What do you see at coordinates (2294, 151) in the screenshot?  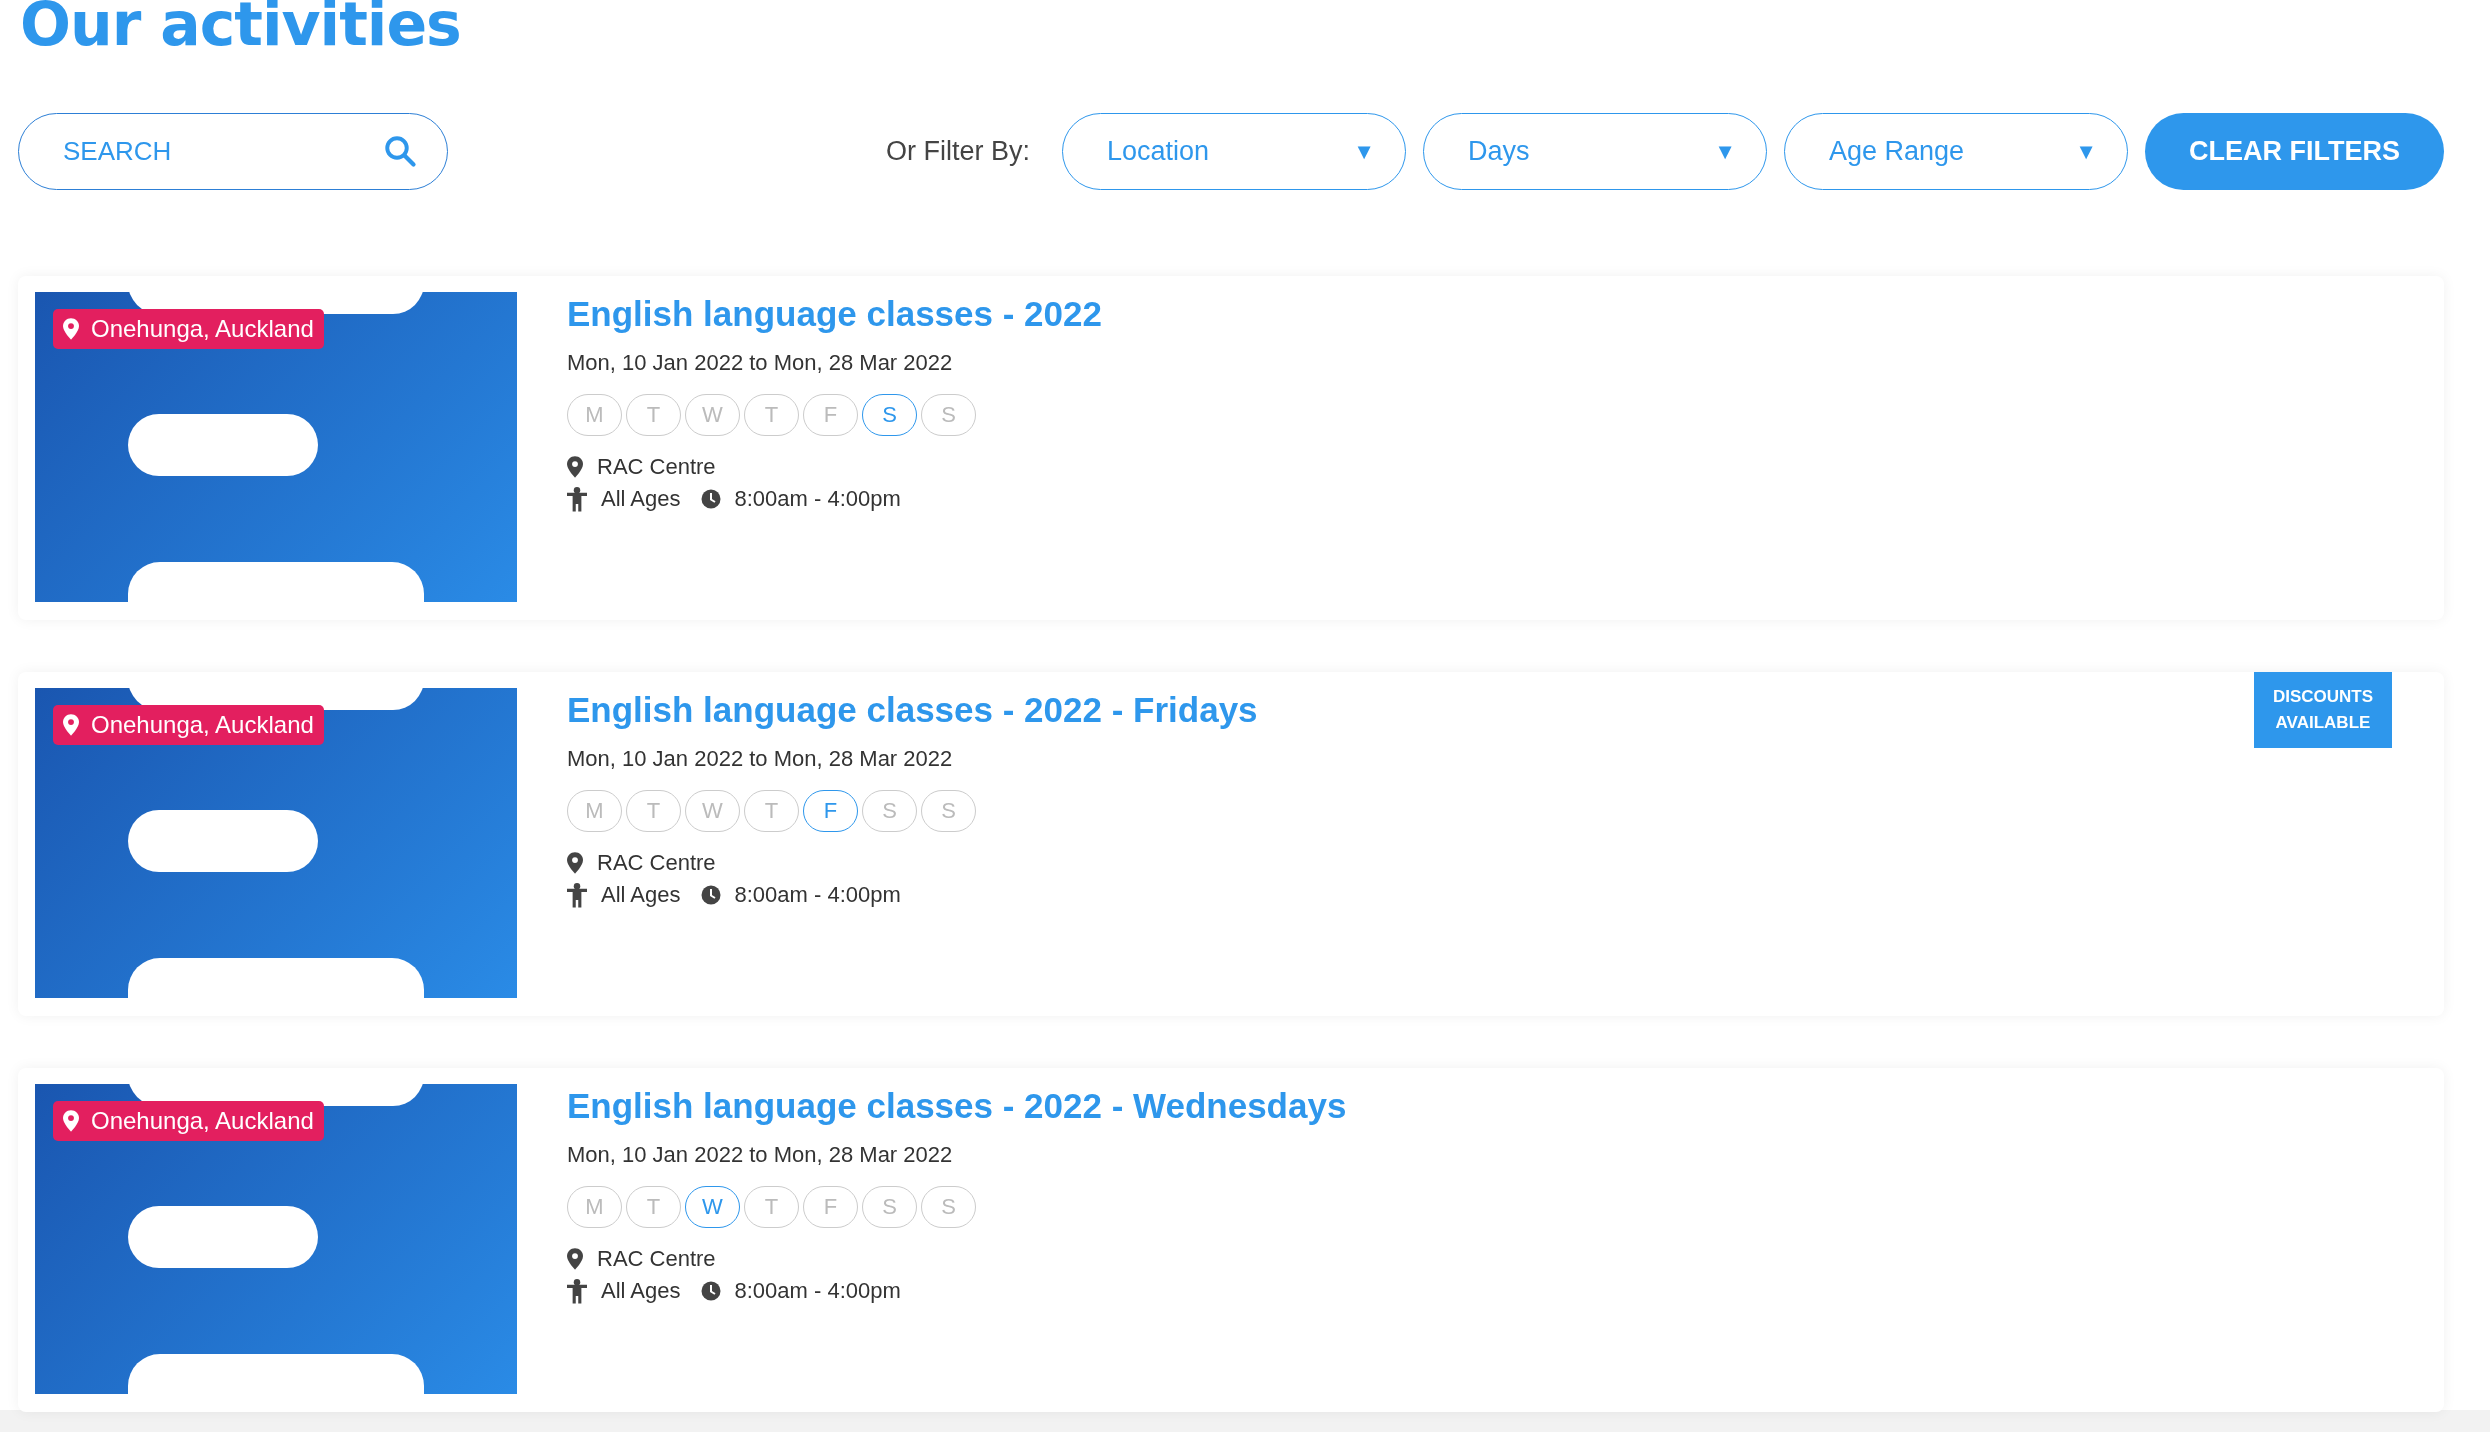 I see `clear-filters-button: CLEAR FILTERS` at bounding box center [2294, 151].